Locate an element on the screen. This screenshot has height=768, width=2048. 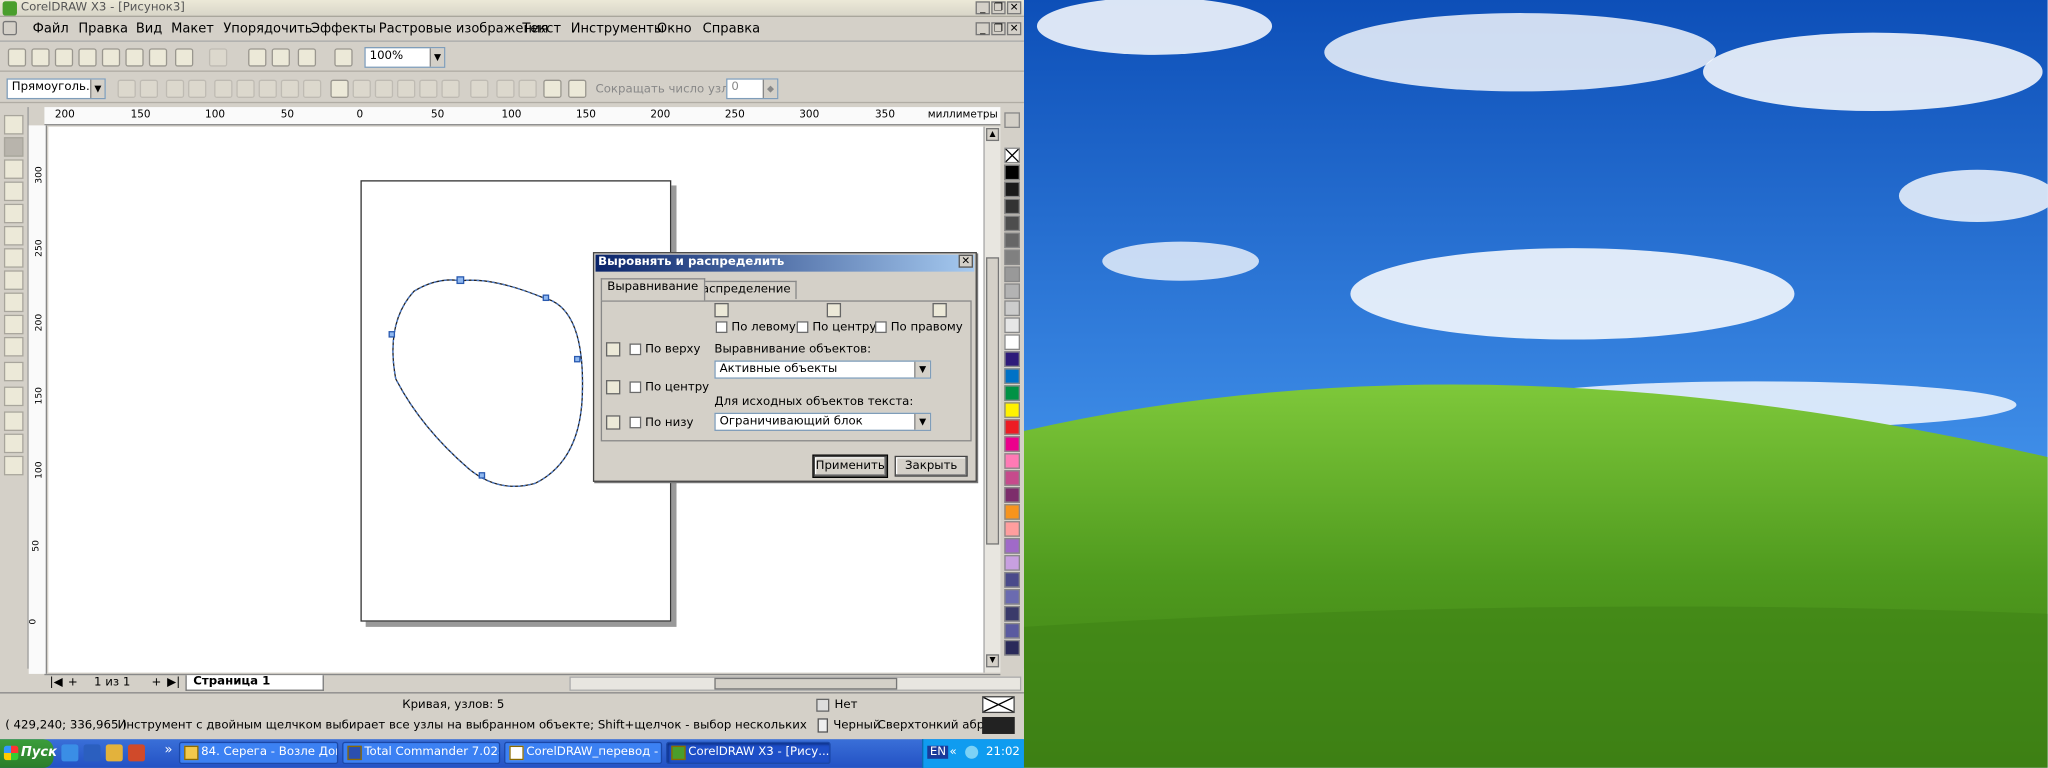
copy-icon is located at coordinates (134, 57).